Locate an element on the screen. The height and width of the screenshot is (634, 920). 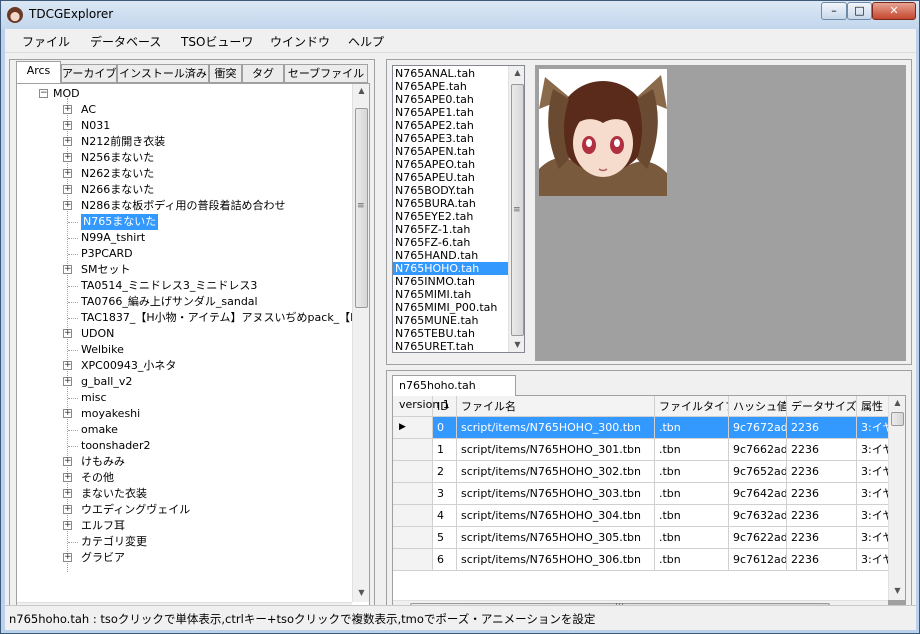
grid-vertical-scrollbar: ▲ ▼ is located at coordinates (896, 498).